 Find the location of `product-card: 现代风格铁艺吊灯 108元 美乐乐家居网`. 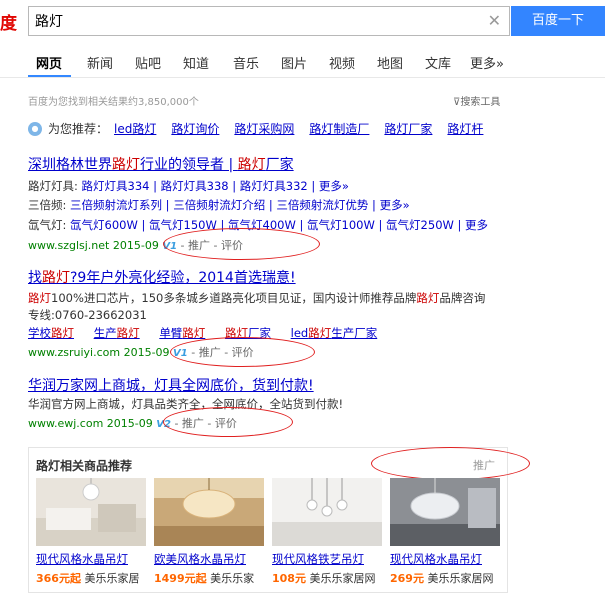

product-card: 现代风格铁艺吊灯 108元 美乐乐家居网 is located at coordinates (327, 532).